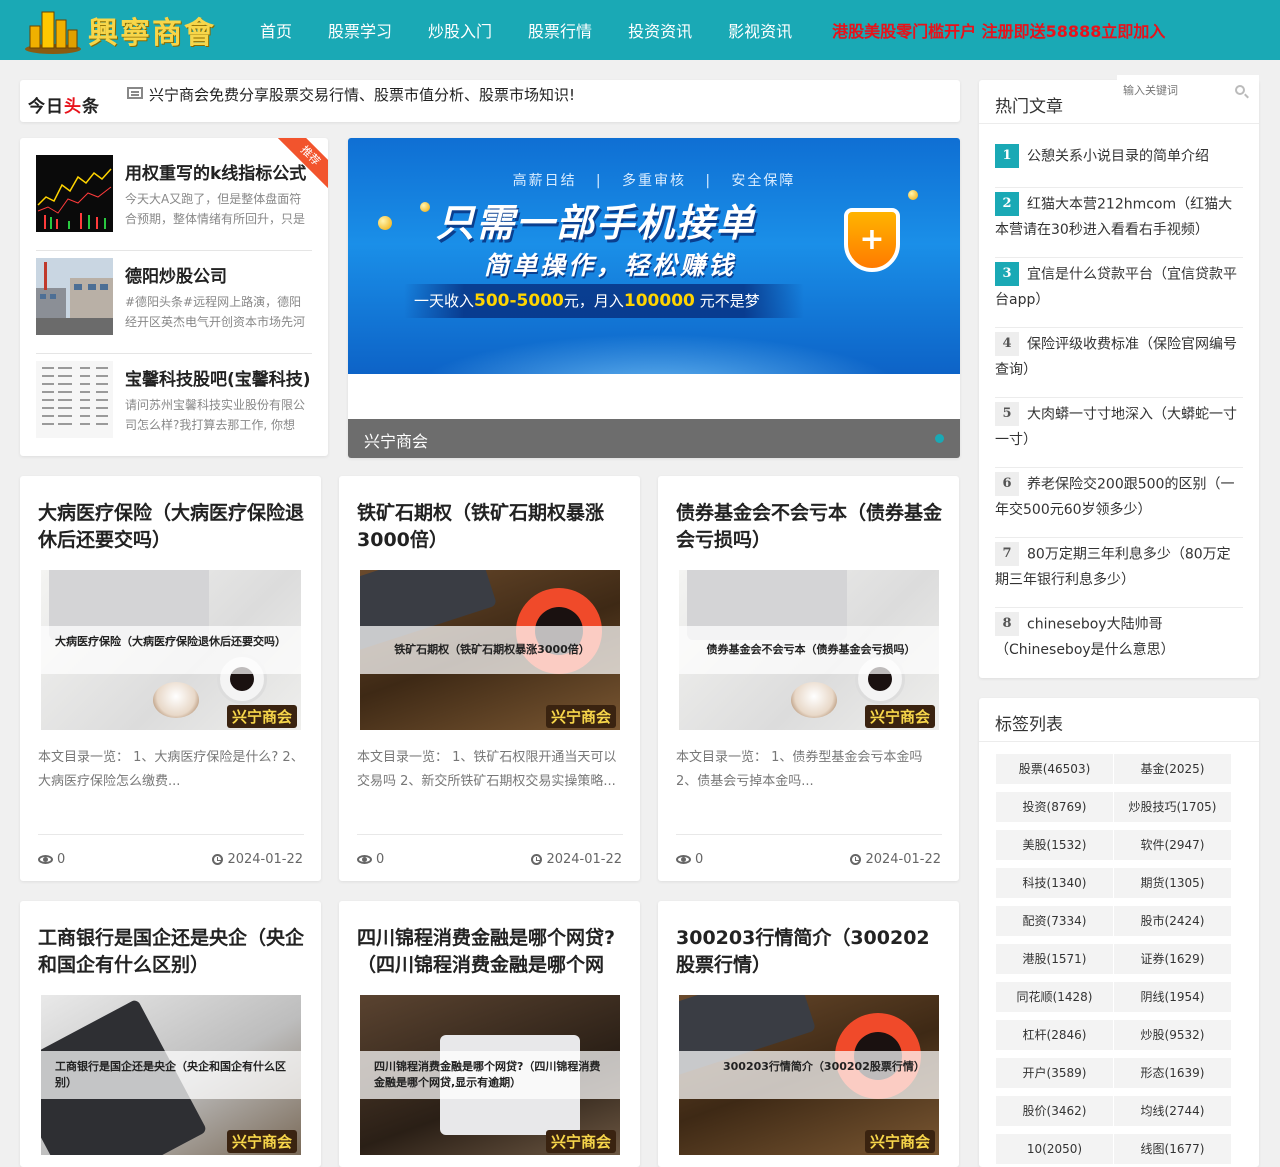 This screenshot has width=1280, height=1167. Describe the element at coordinates (1007, 414) in the screenshot. I see `rank-badge: 5` at that location.